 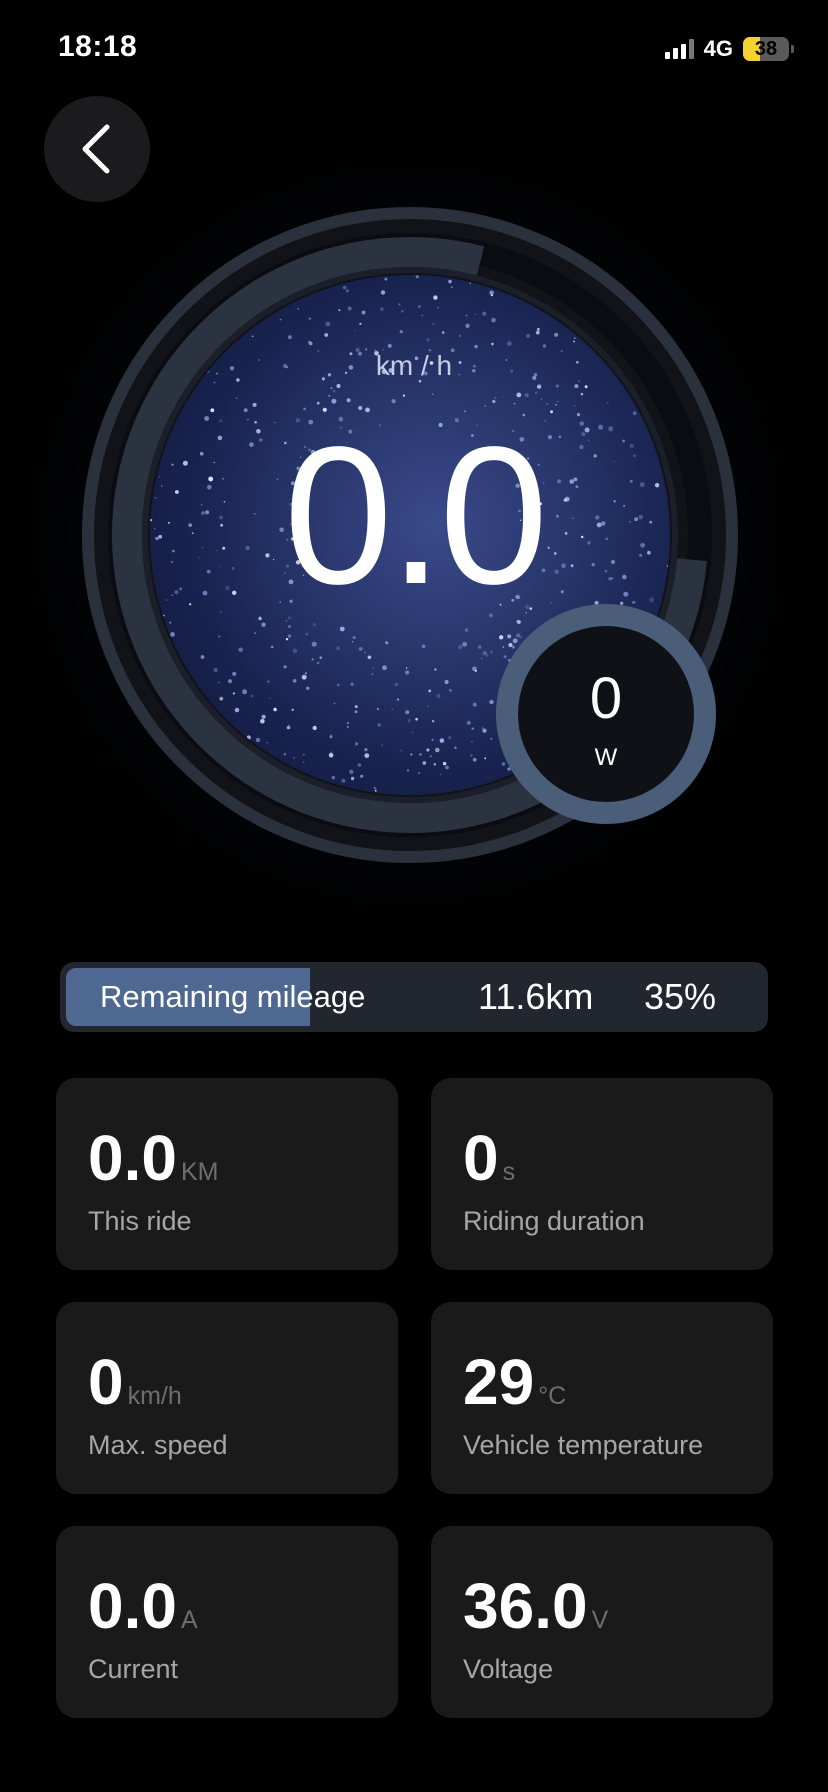 I want to click on stat-card-current: 0.0 A Current, so click(x=227, y=1622).